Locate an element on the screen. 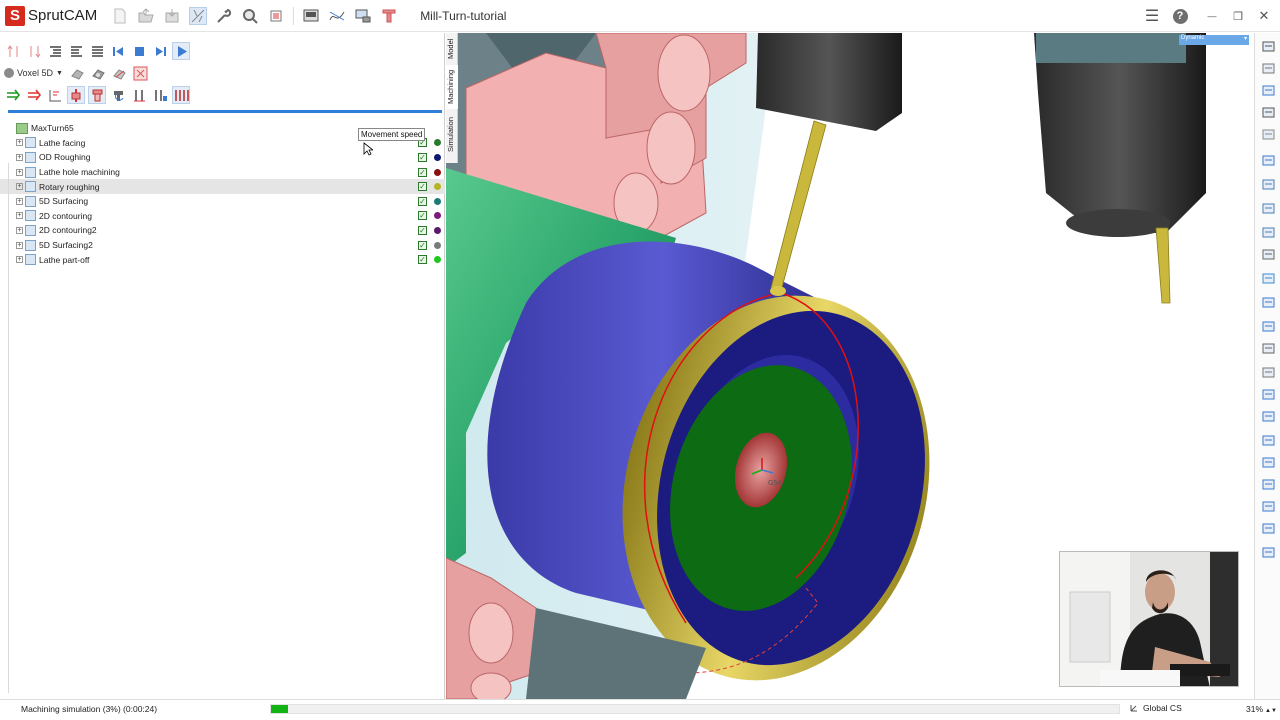 This screenshot has width=1280, height=720. tool-down-icon is located at coordinates (139, 95).